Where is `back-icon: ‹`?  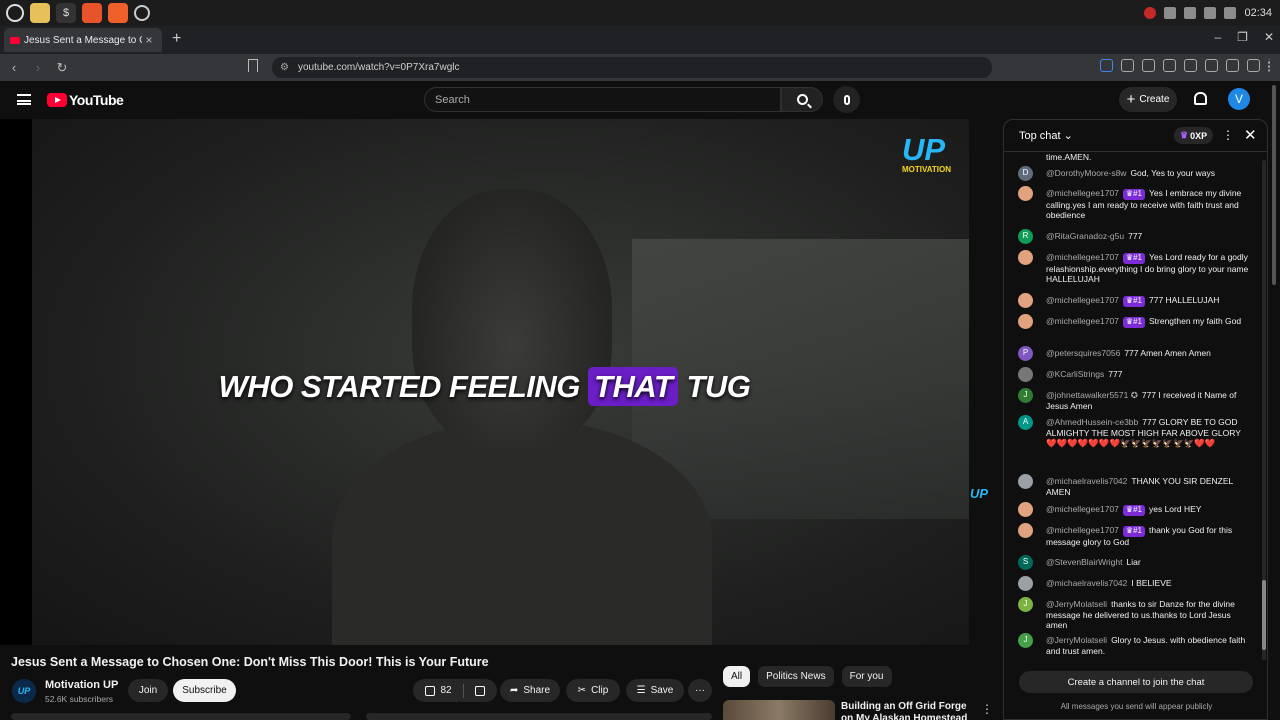
back-icon: ‹ is located at coordinates (14, 67).